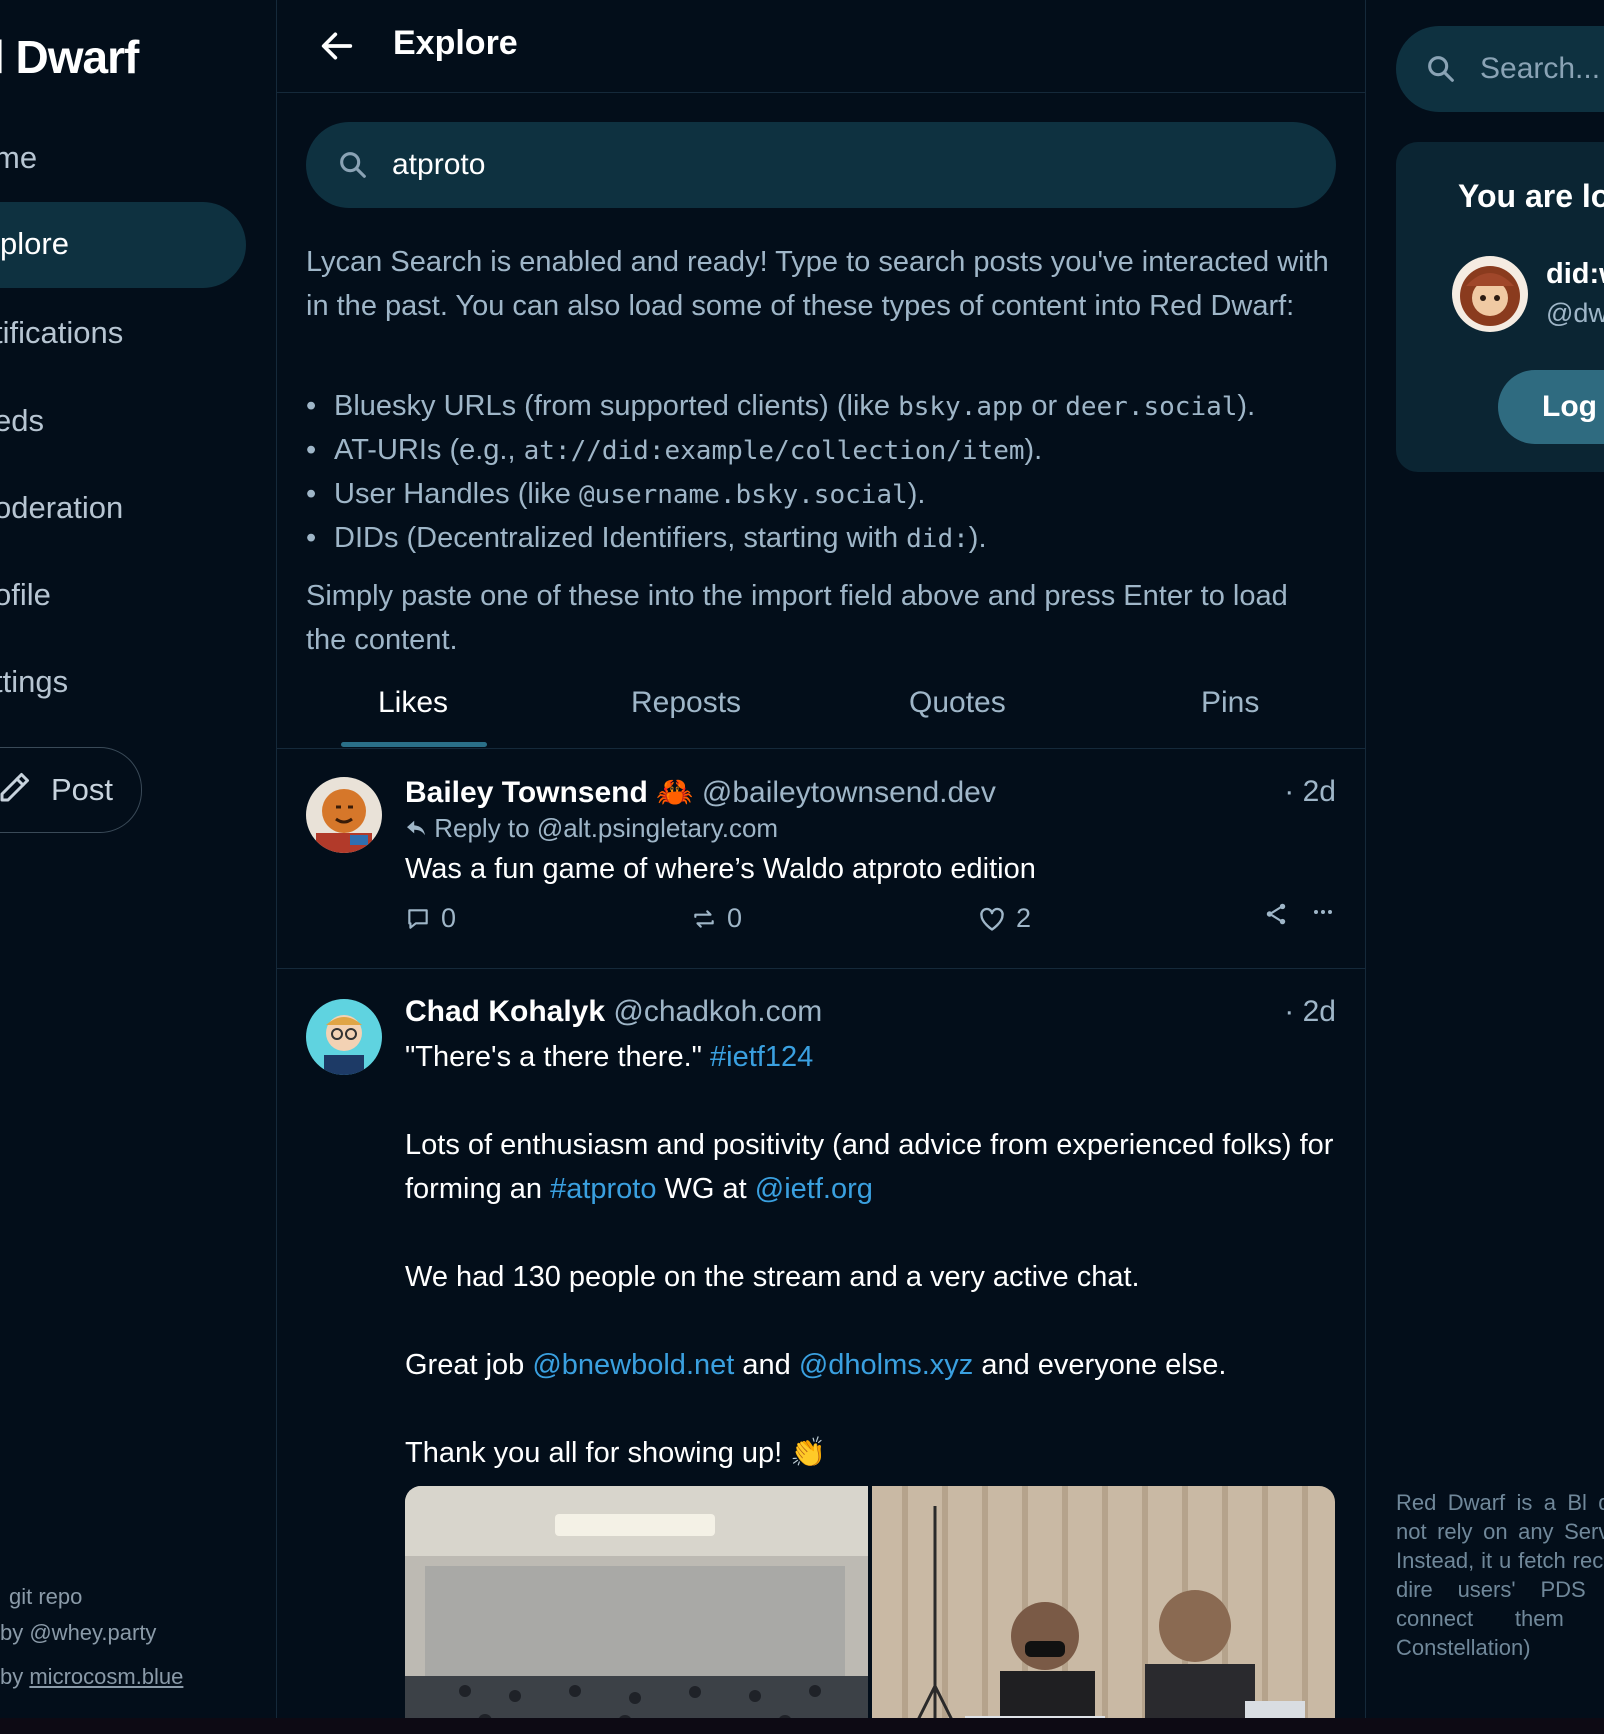  What do you see at coordinates (22, 421) in the screenshot?
I see `sidebar-item-feeds: eds` at bounding box center [22, 421].